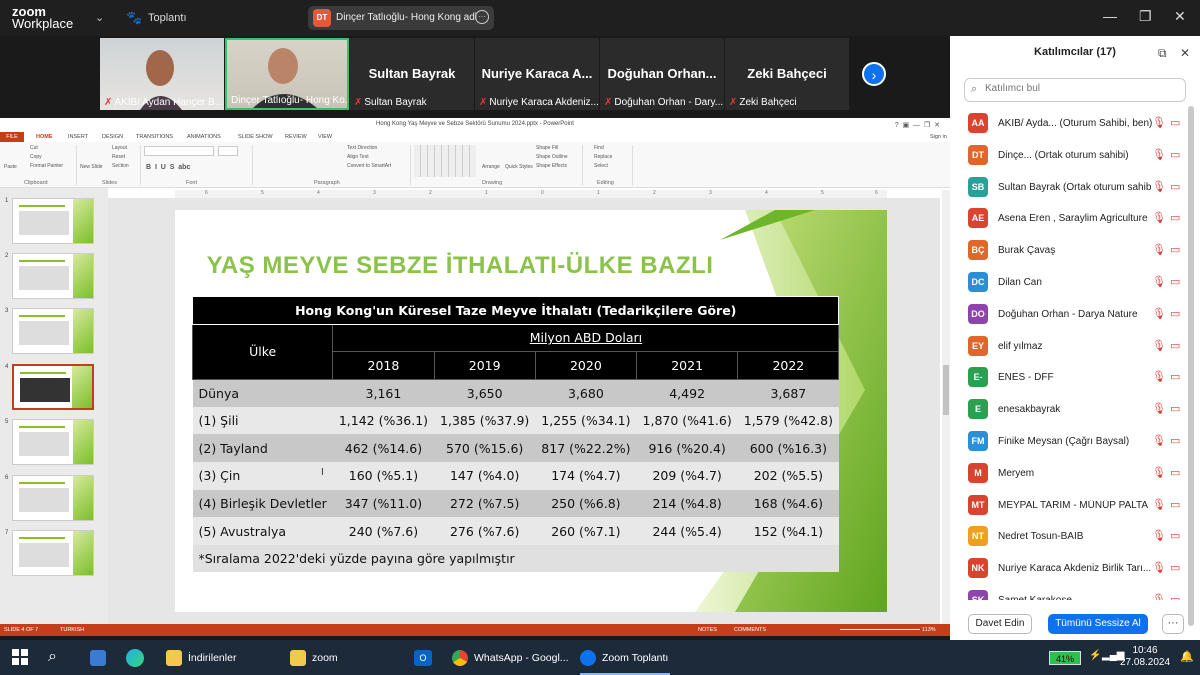 The height and width of the screenshot is (675, 1200). What do you see at coordinates (1077, 506) in the screenshot?
I see `participant-row: MT MEYPAL TARIM - MÜNÜP PALTA 🎙 ▭` at bounding box center [1077, 506].